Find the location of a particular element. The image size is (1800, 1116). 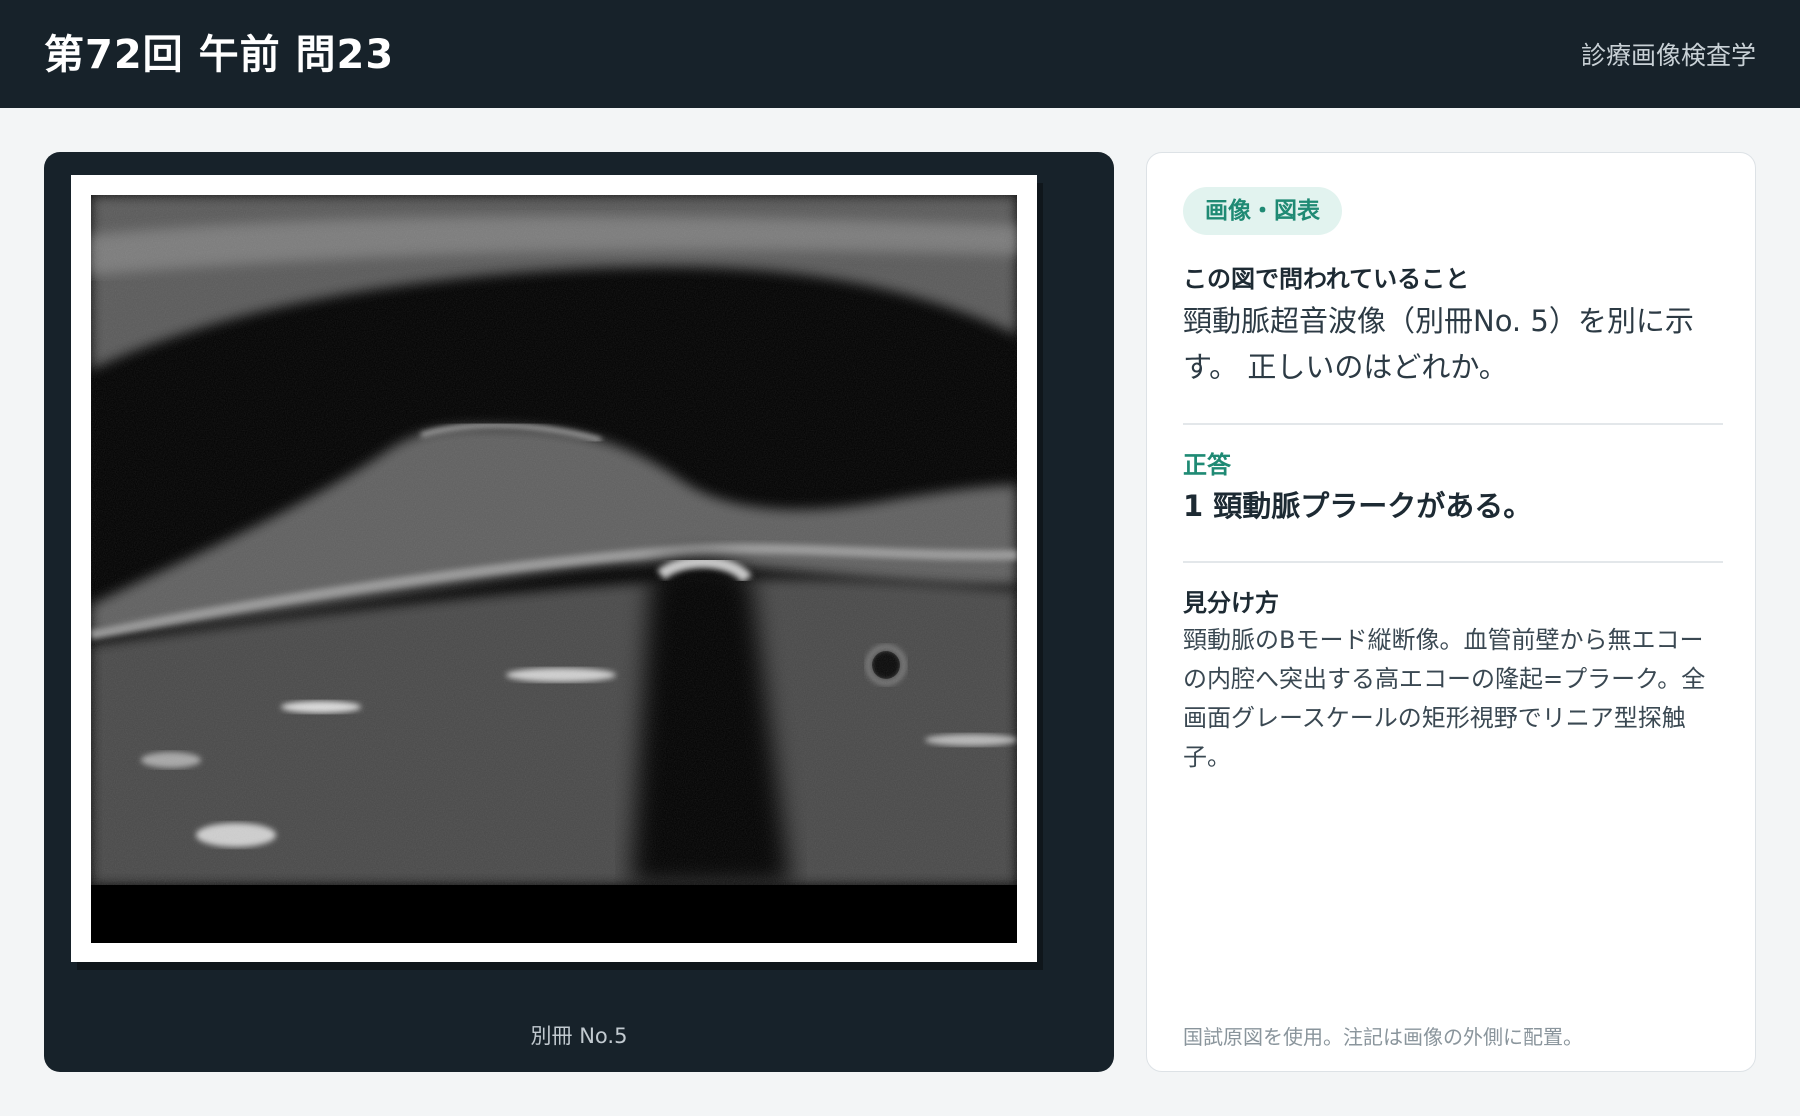

question-heading: この図で問われていること is located at coordinates (1326, 279).